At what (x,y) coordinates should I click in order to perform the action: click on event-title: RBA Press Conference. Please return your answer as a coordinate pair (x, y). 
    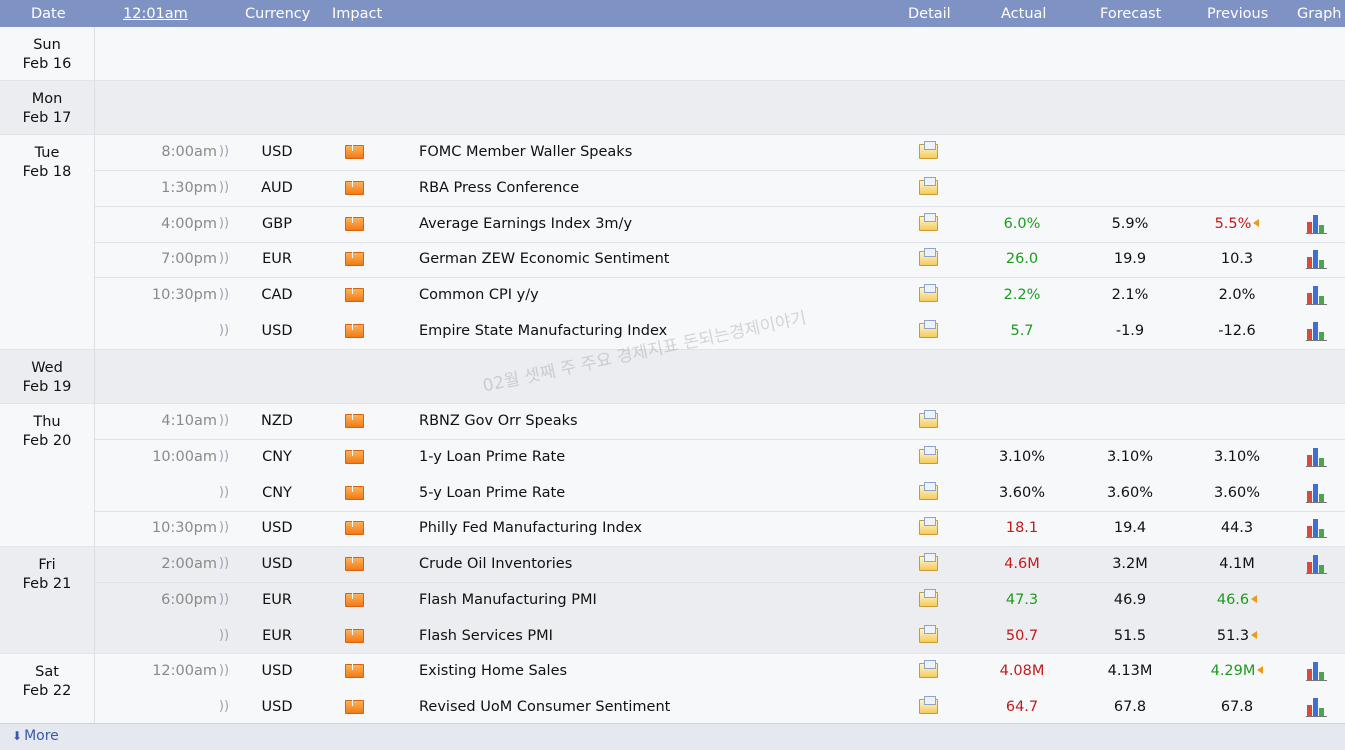
    Looking at the image, I should click on (499, 189).